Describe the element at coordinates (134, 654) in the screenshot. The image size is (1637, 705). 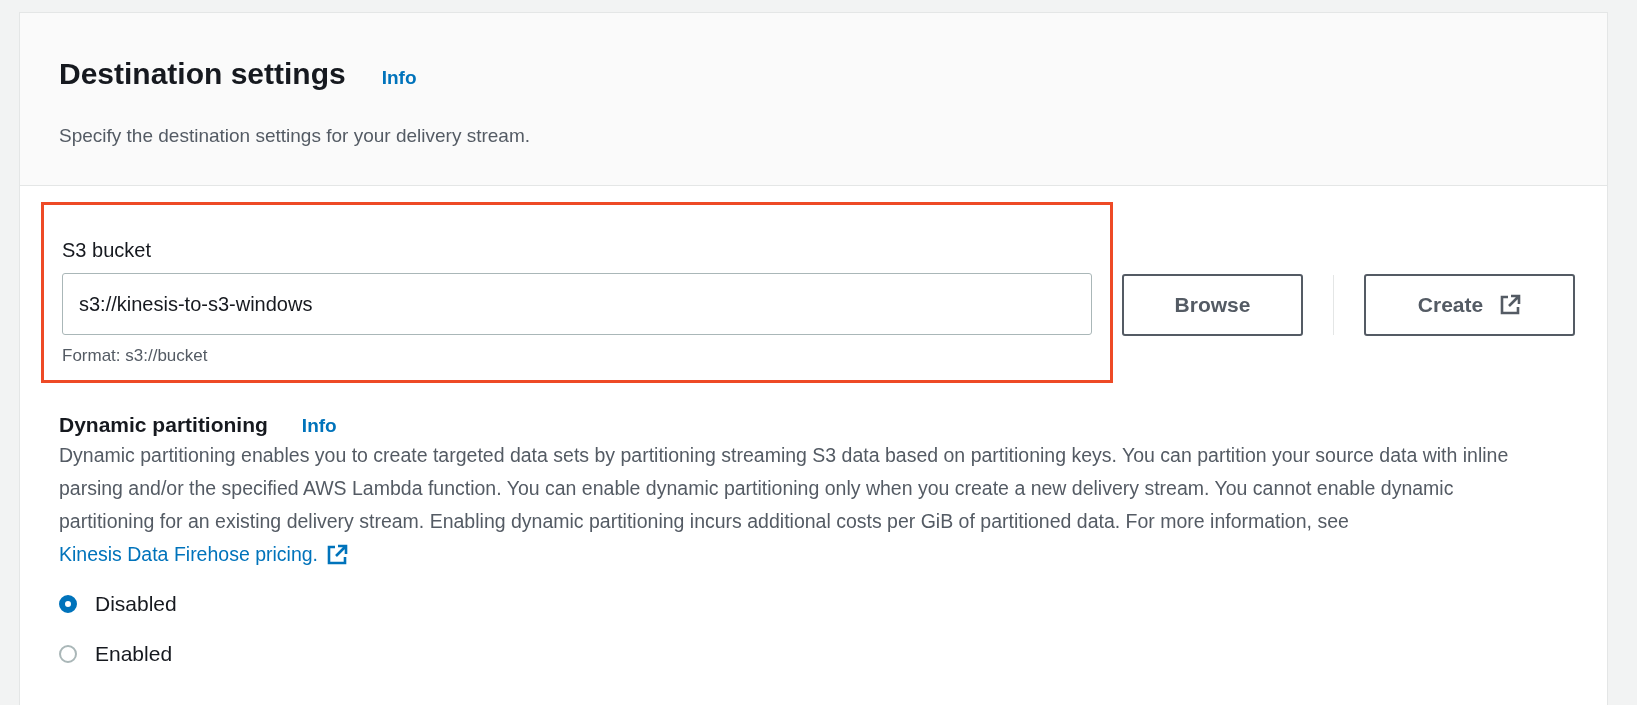
I see `radio-label: Enabled` at that location.